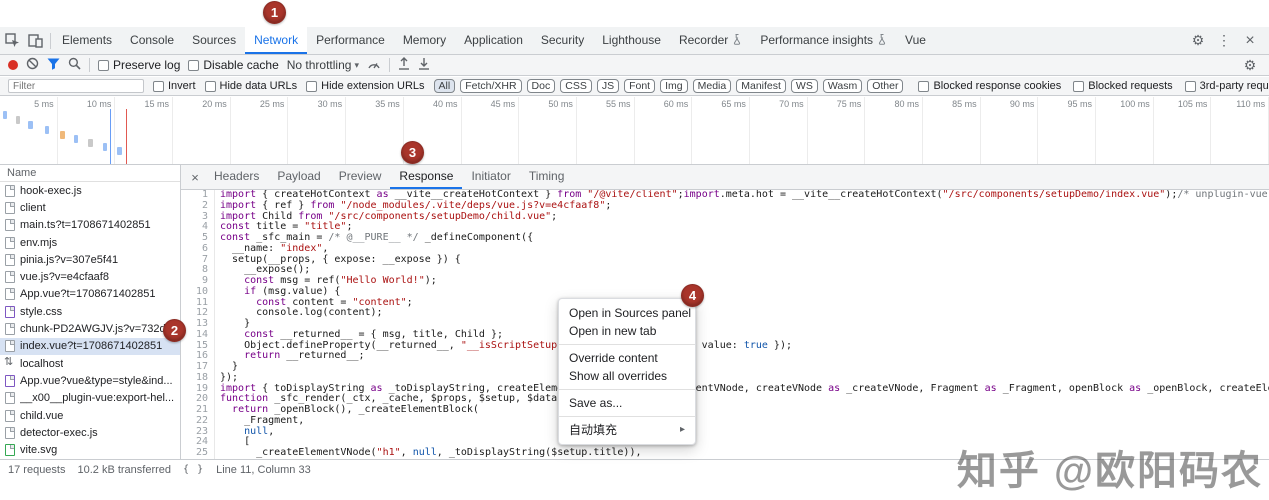 Image resolution: width=1269 pixels, height=500 pixels. What do you see at coordinates (24, 40) in the screenshot?
I see `tabbar-left-icons` at bounding box center [24, 40].